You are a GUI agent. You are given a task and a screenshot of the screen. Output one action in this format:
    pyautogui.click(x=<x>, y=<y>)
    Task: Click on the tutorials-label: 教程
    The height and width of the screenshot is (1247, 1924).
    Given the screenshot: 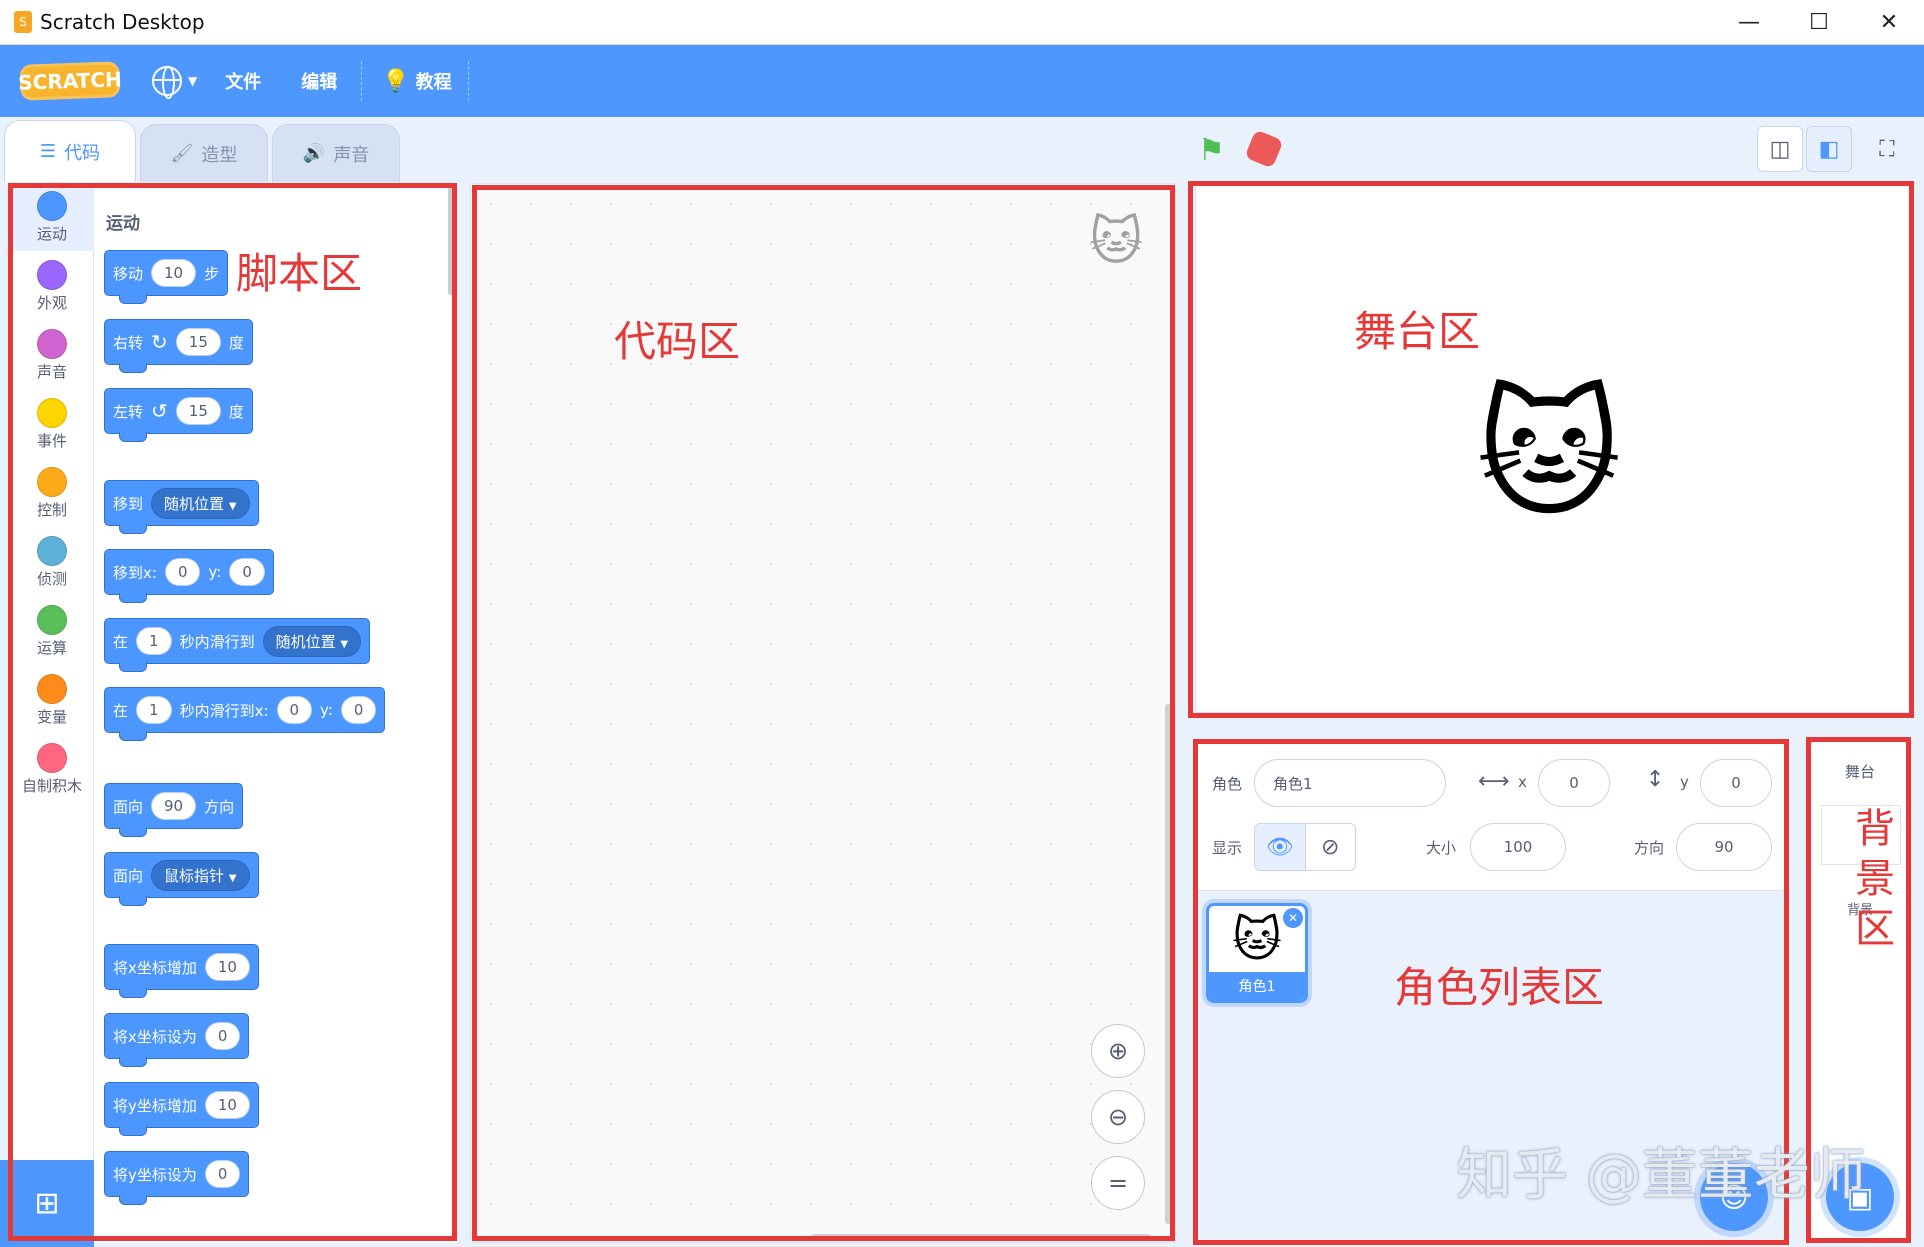 What is the action you would take?
    pyautogui.click(x=433, y=82)
    